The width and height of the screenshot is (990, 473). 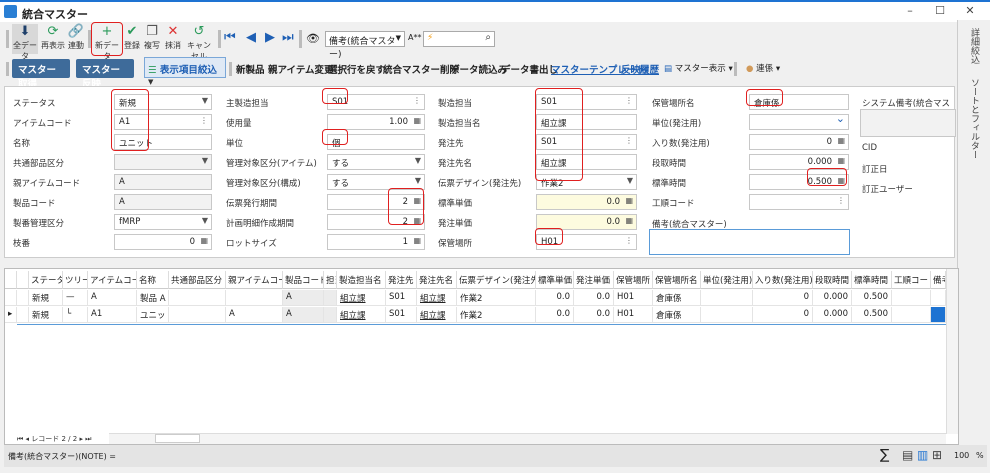 I want to click on apply-master-button: マスター反映, so click(x=105, y=74).